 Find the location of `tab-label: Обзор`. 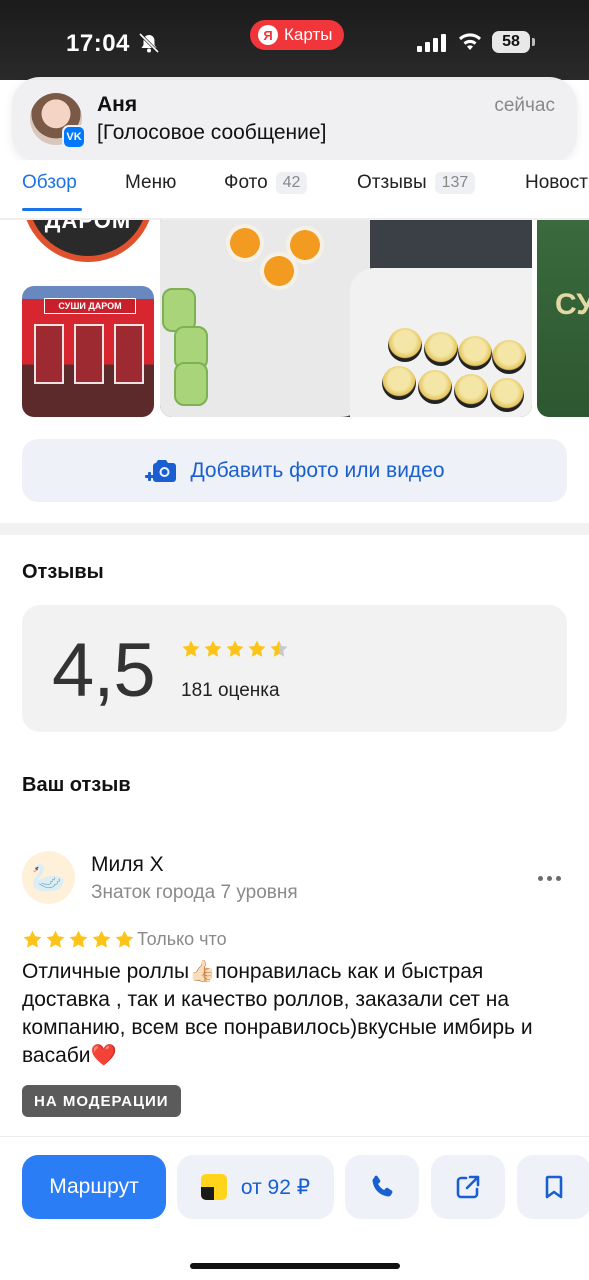

tab-label: Обзор is located at coordinates (49, 182).